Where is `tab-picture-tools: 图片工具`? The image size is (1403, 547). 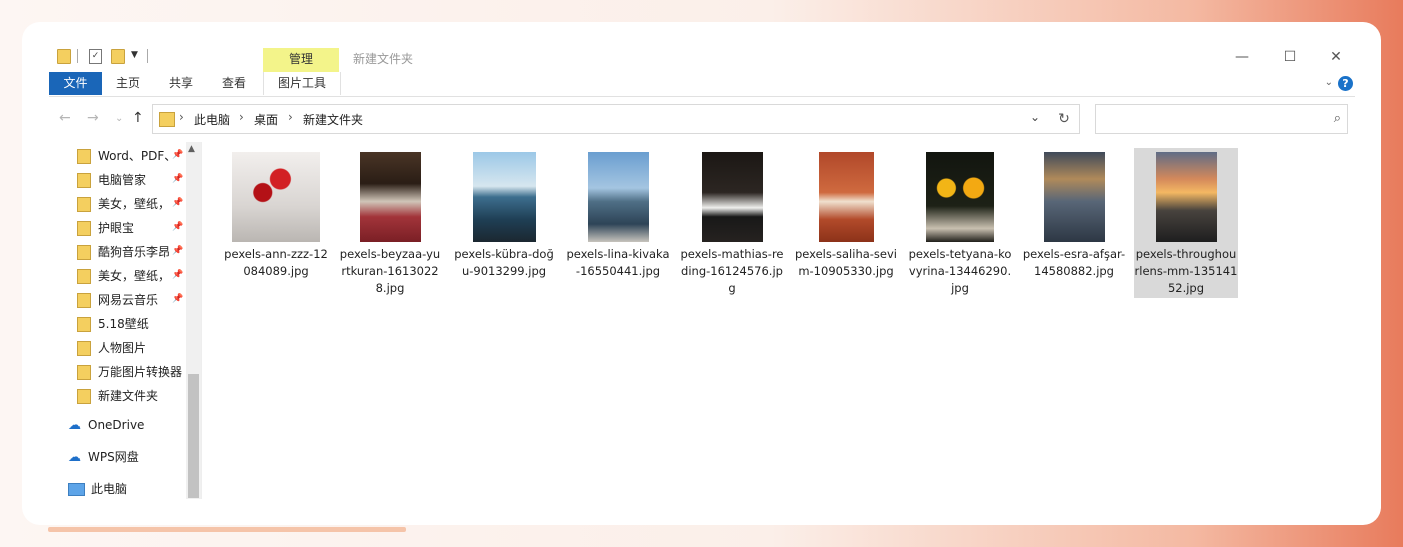 tab-picture-tools: 图片工具 is located at coordinates (302, 83).